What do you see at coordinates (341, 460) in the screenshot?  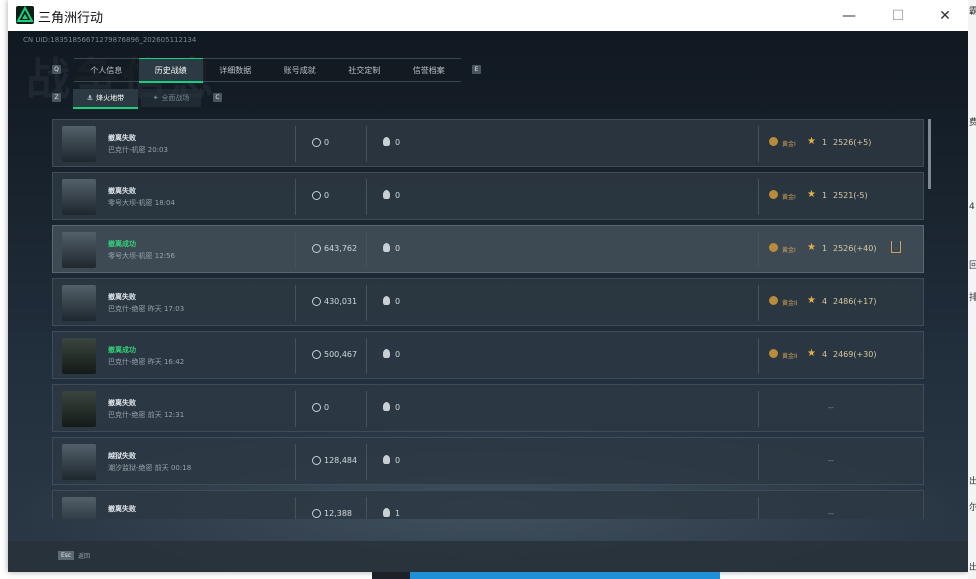 I see `extraction-value: 128,484` at bounding box center [341, 460].